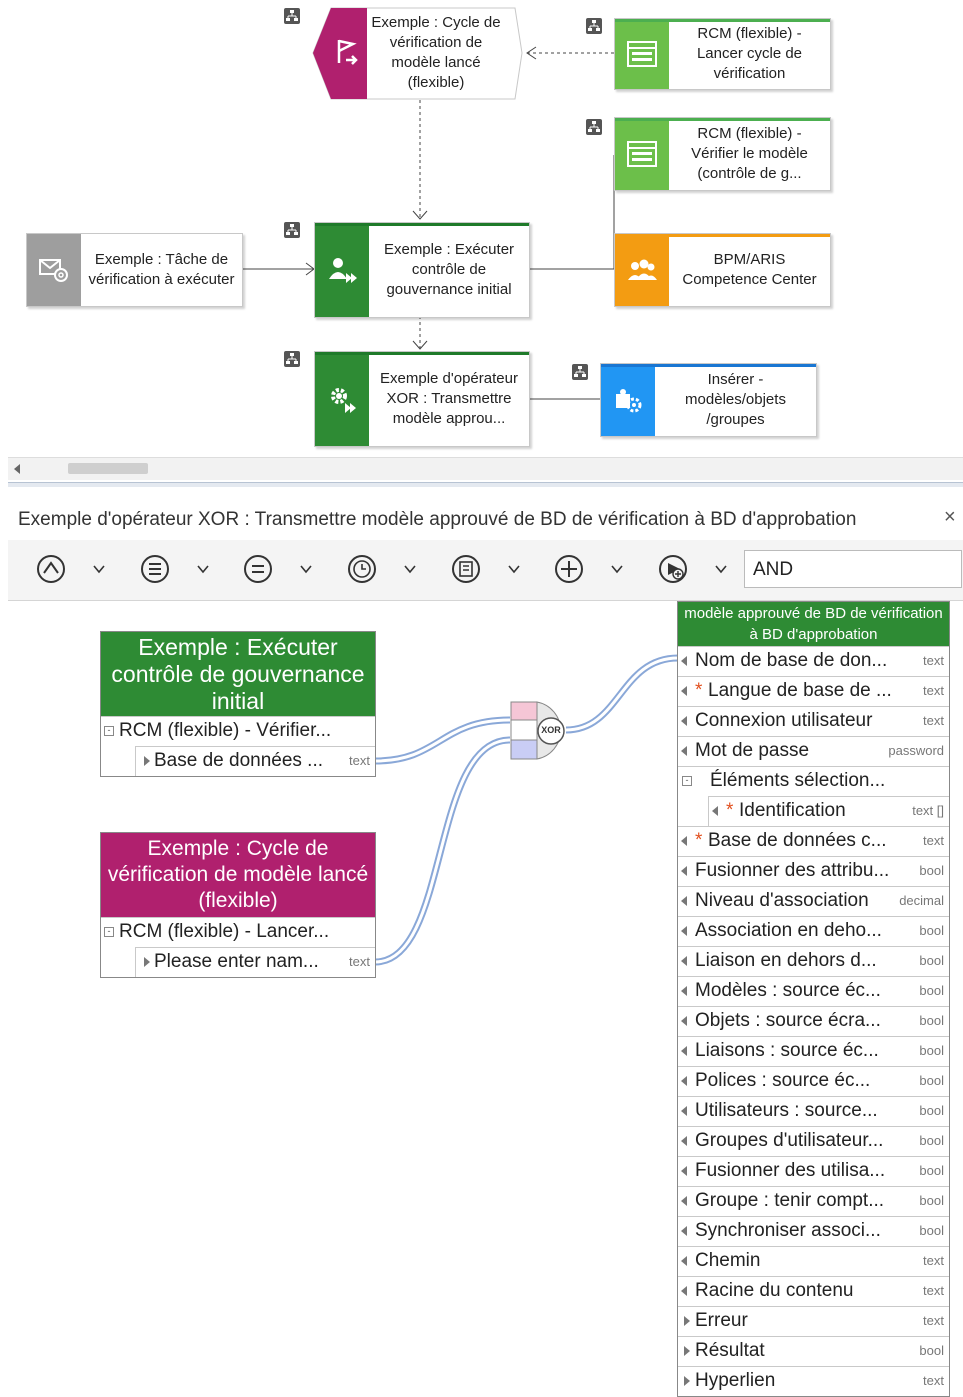 This screenshot has height=1397, width=963. Describe the element at coordinates (722, 270) in the screenshot. I see `org-node-competence: BPM/ARIS Competence Center` at that location.